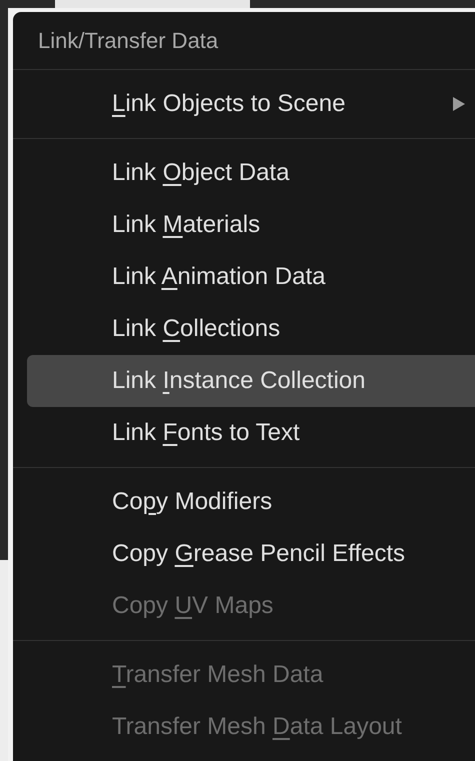  I want to click on menu-item: Link Fonts to Text, so click(251, 433).